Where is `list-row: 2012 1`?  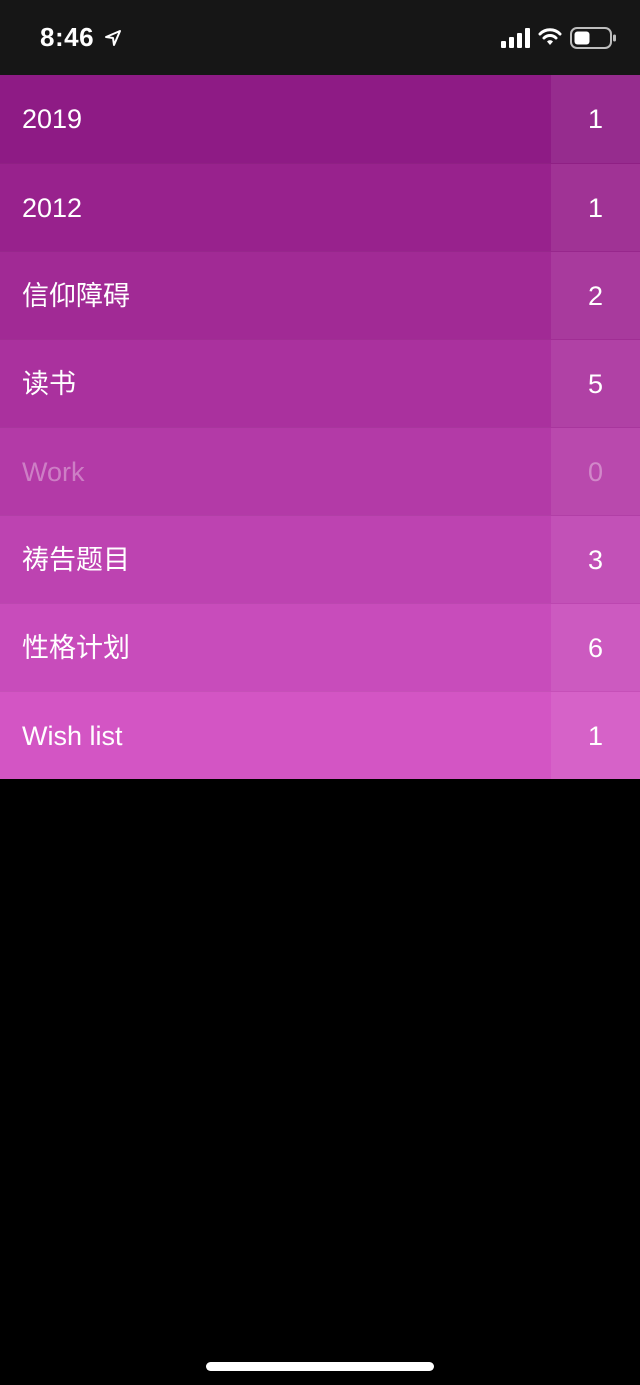 list-row: 2012 1 is located at coordinates (320, 207).